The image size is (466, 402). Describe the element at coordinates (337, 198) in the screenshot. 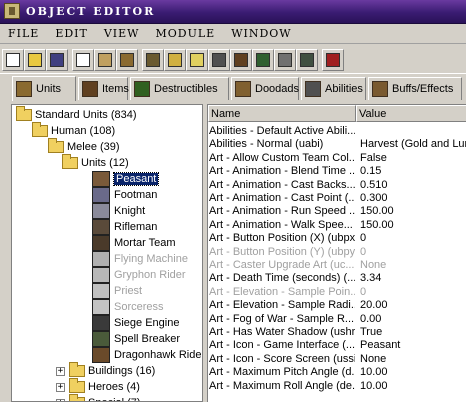

I see `property-row: Art - Animation - Cast Point (... 0.300` at that location.